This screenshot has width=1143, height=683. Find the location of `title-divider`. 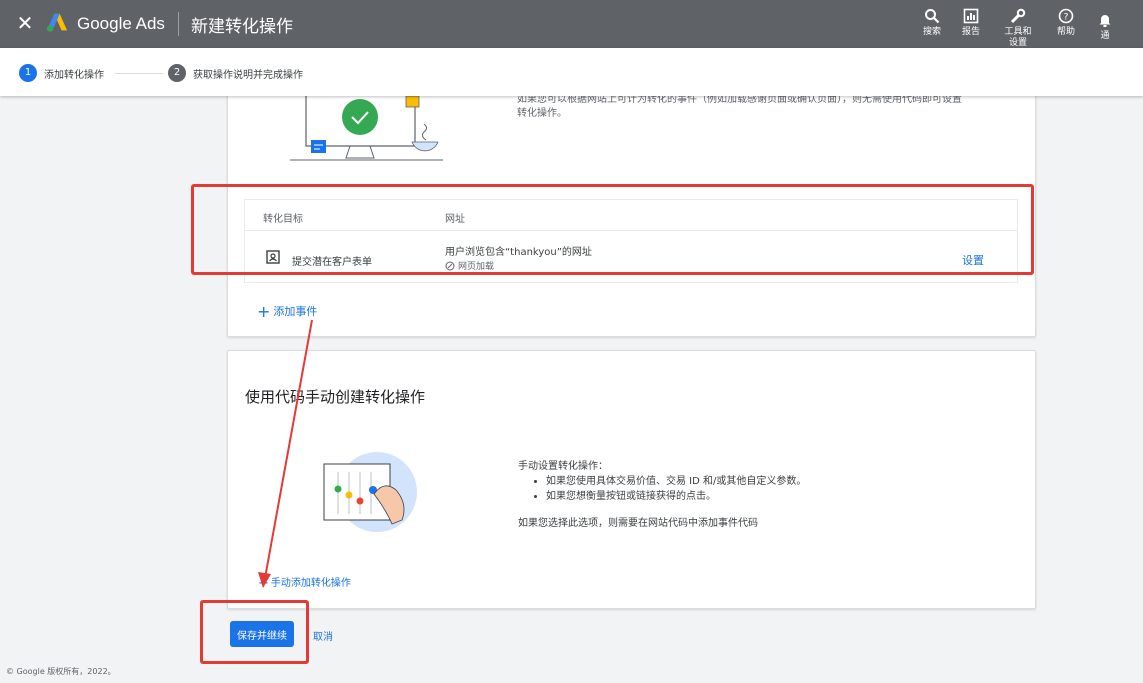

title-divider is located at coordinates (178, 24).